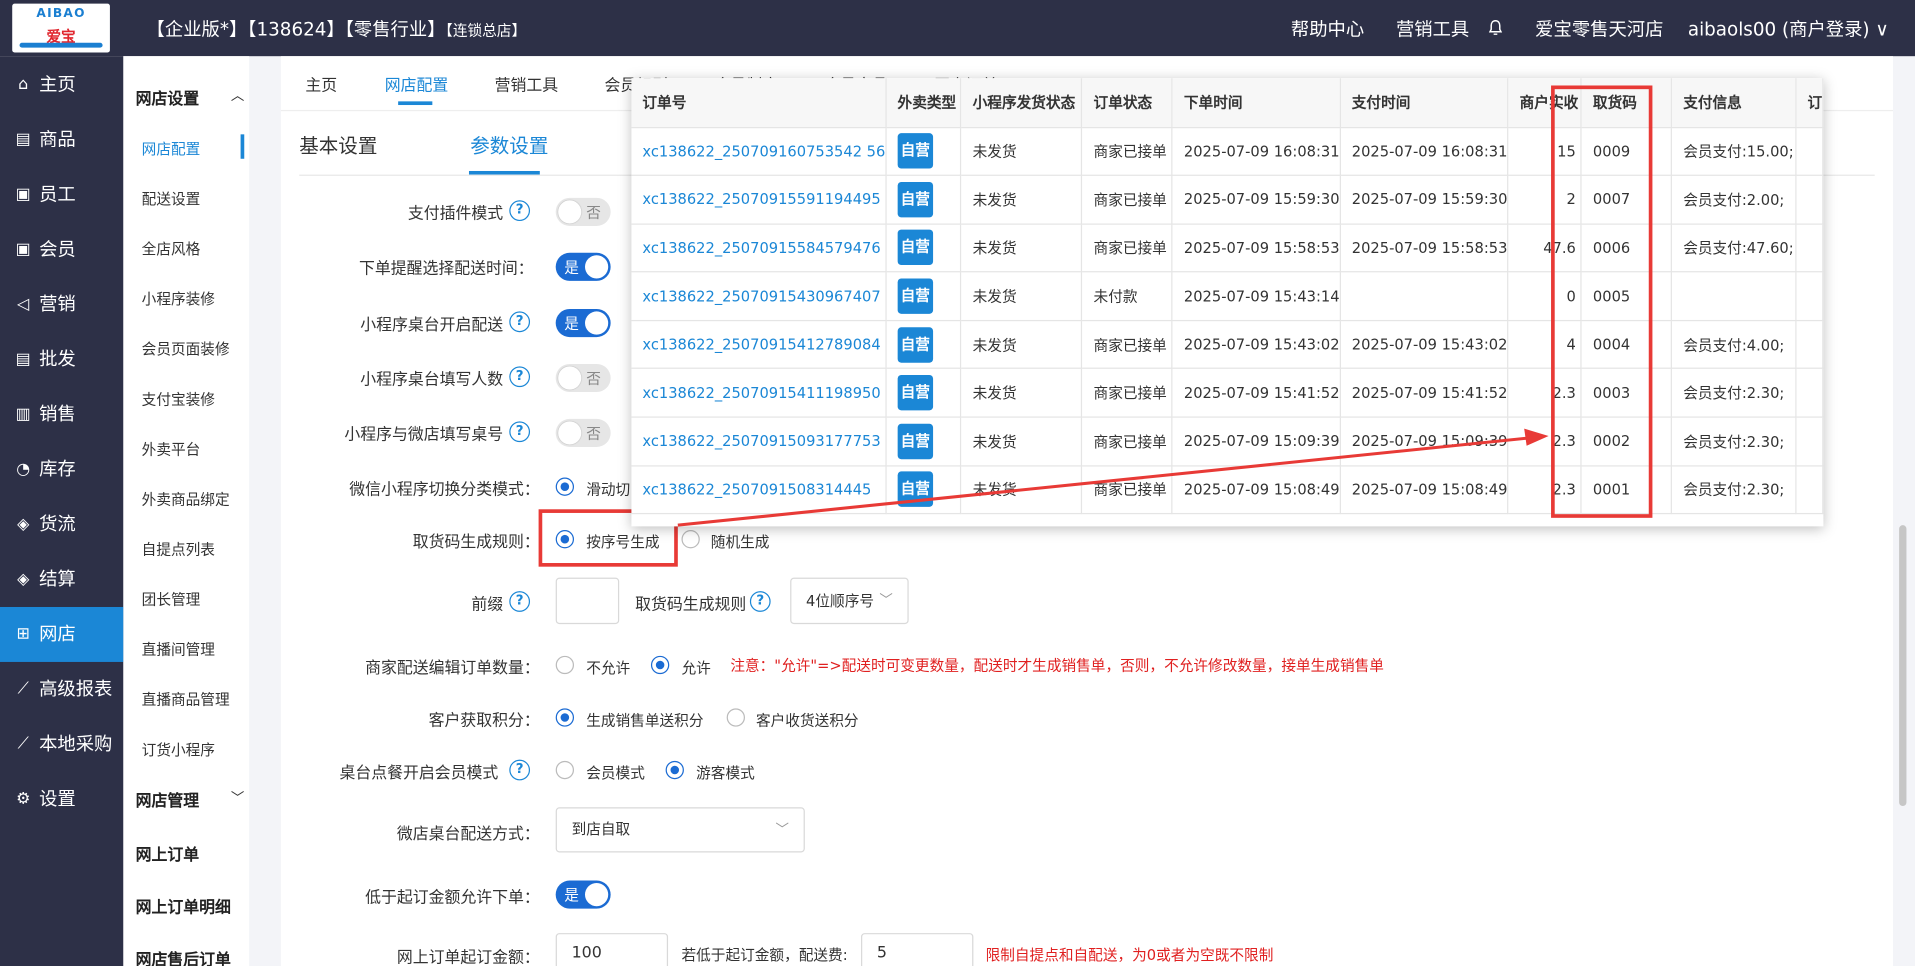 This screenshot has width=1915, height=966. I want to click on sidebar-item-icon: ▥, so click(23, 414).